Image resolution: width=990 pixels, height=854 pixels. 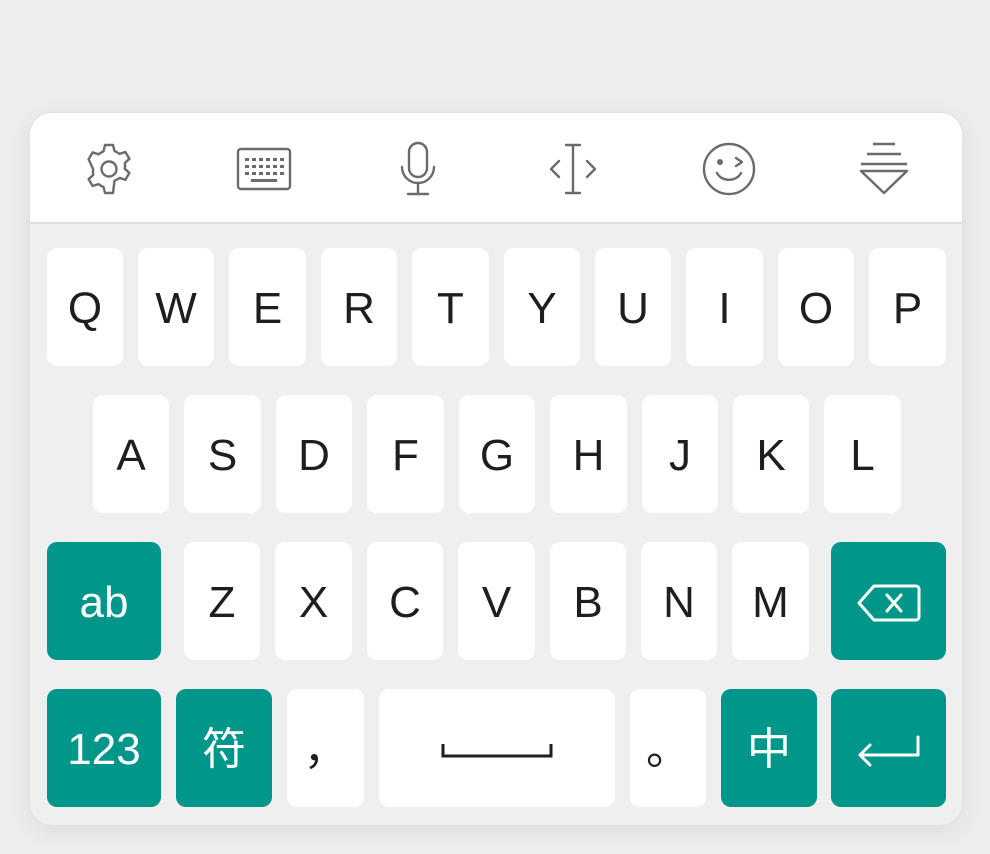 I want to click on keyboard-toolbar, so click(x=496, y=168).